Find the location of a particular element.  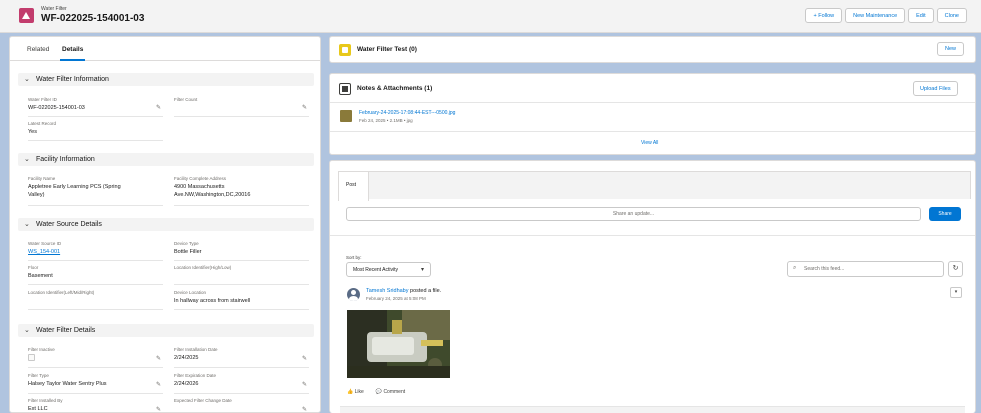

field-expected-filter-change-date: Expected Filter Change Date ✎ is located at coordinates (241, 405).